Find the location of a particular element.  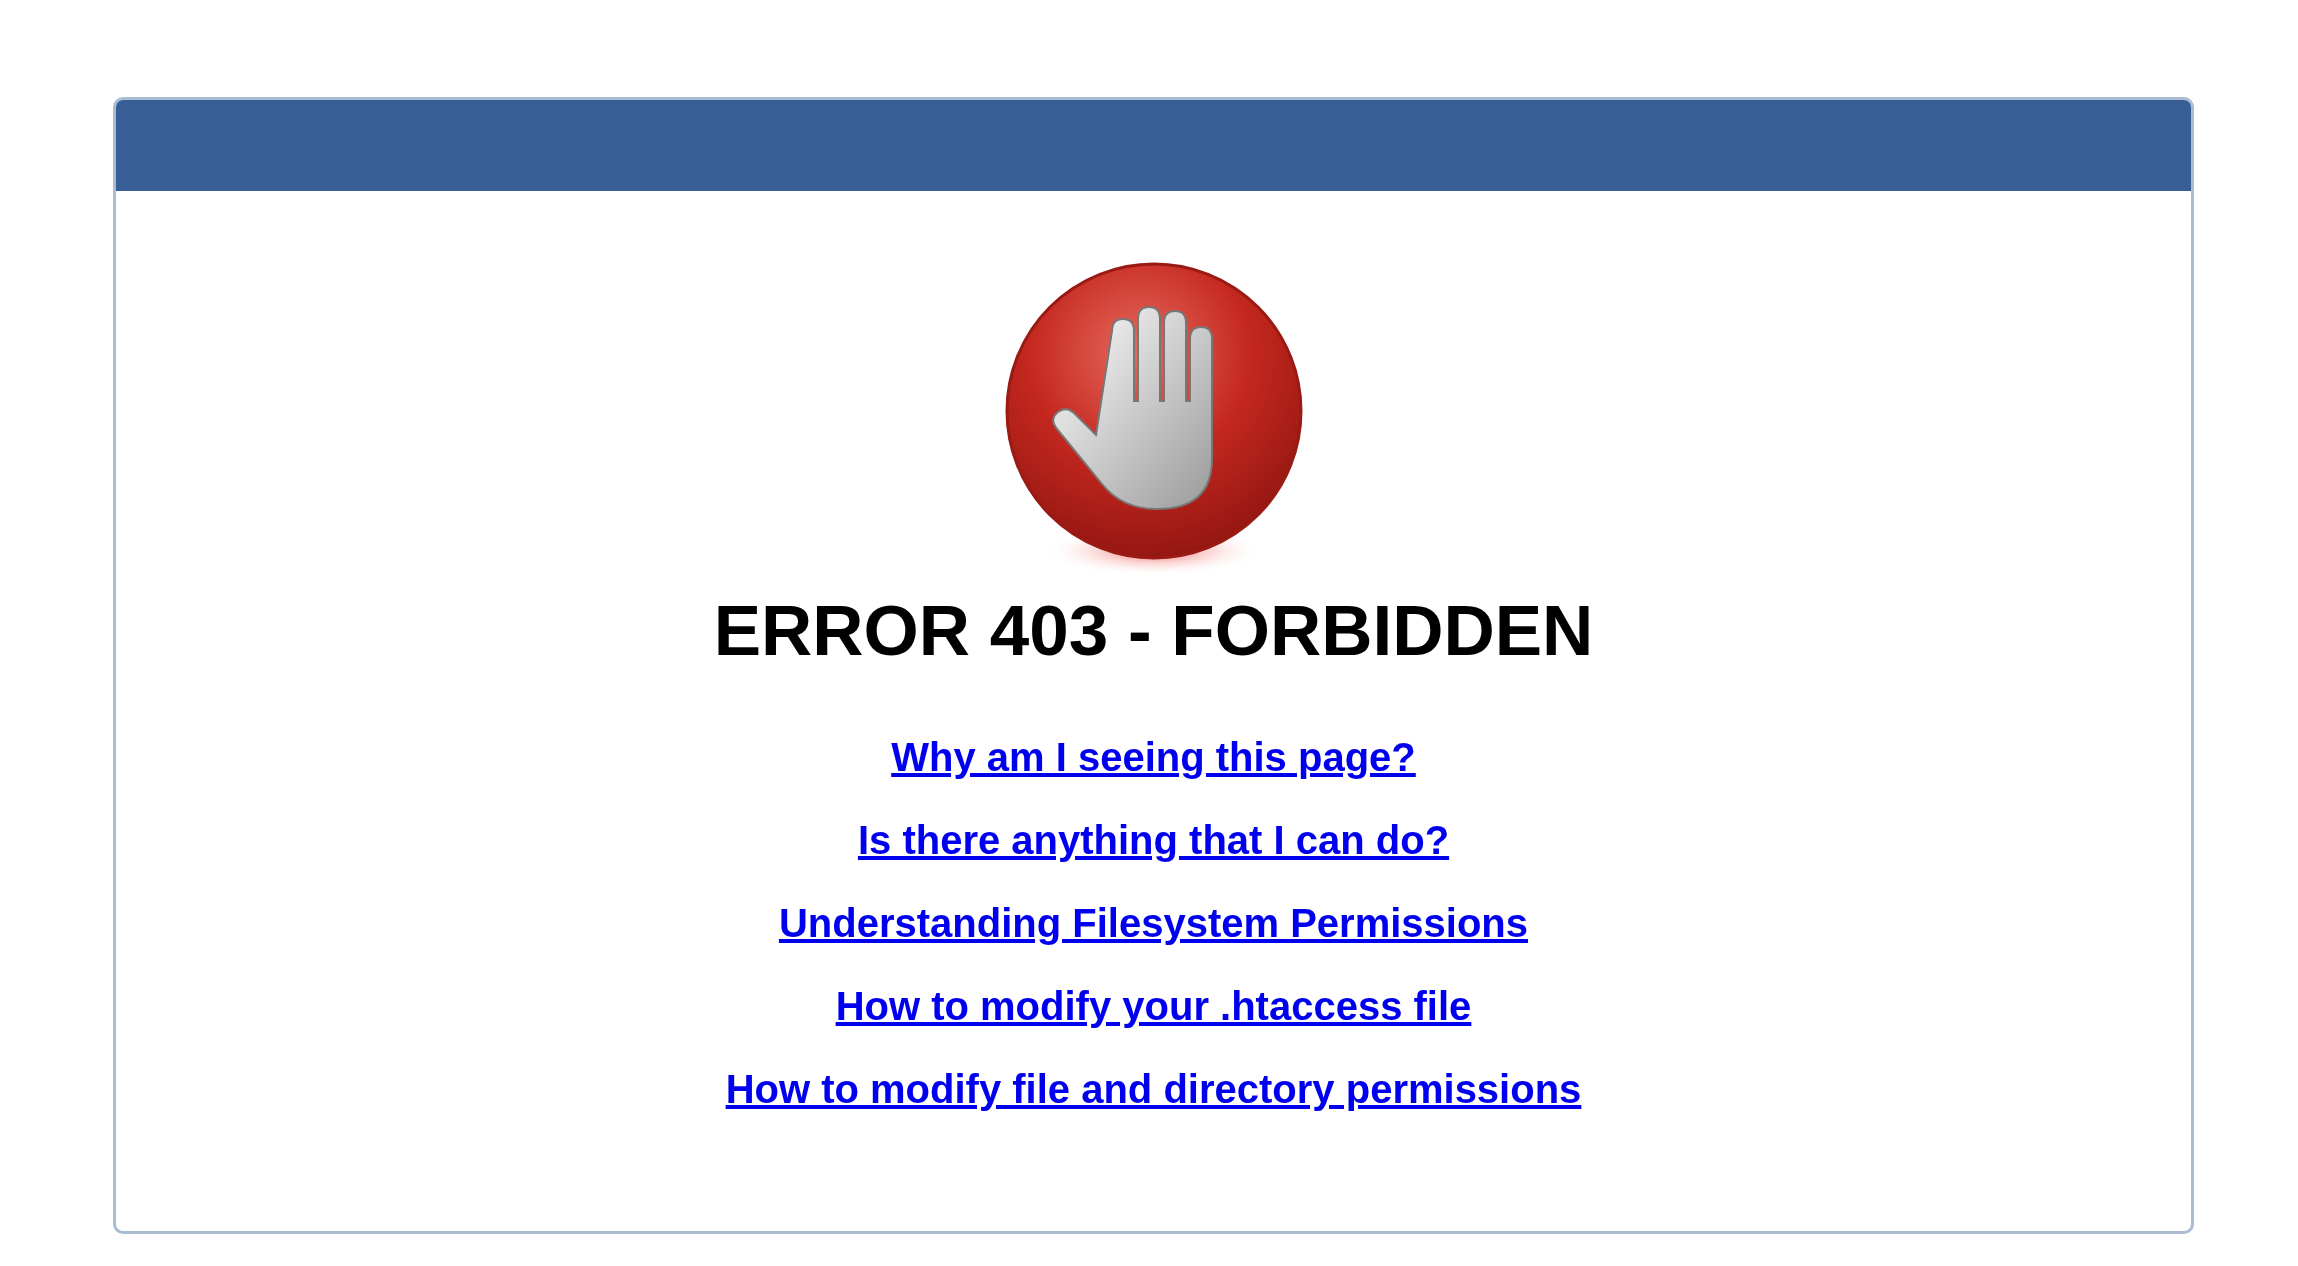

help-link: Understanding Filesystem Permissions is located at coordinates (1153, 923).